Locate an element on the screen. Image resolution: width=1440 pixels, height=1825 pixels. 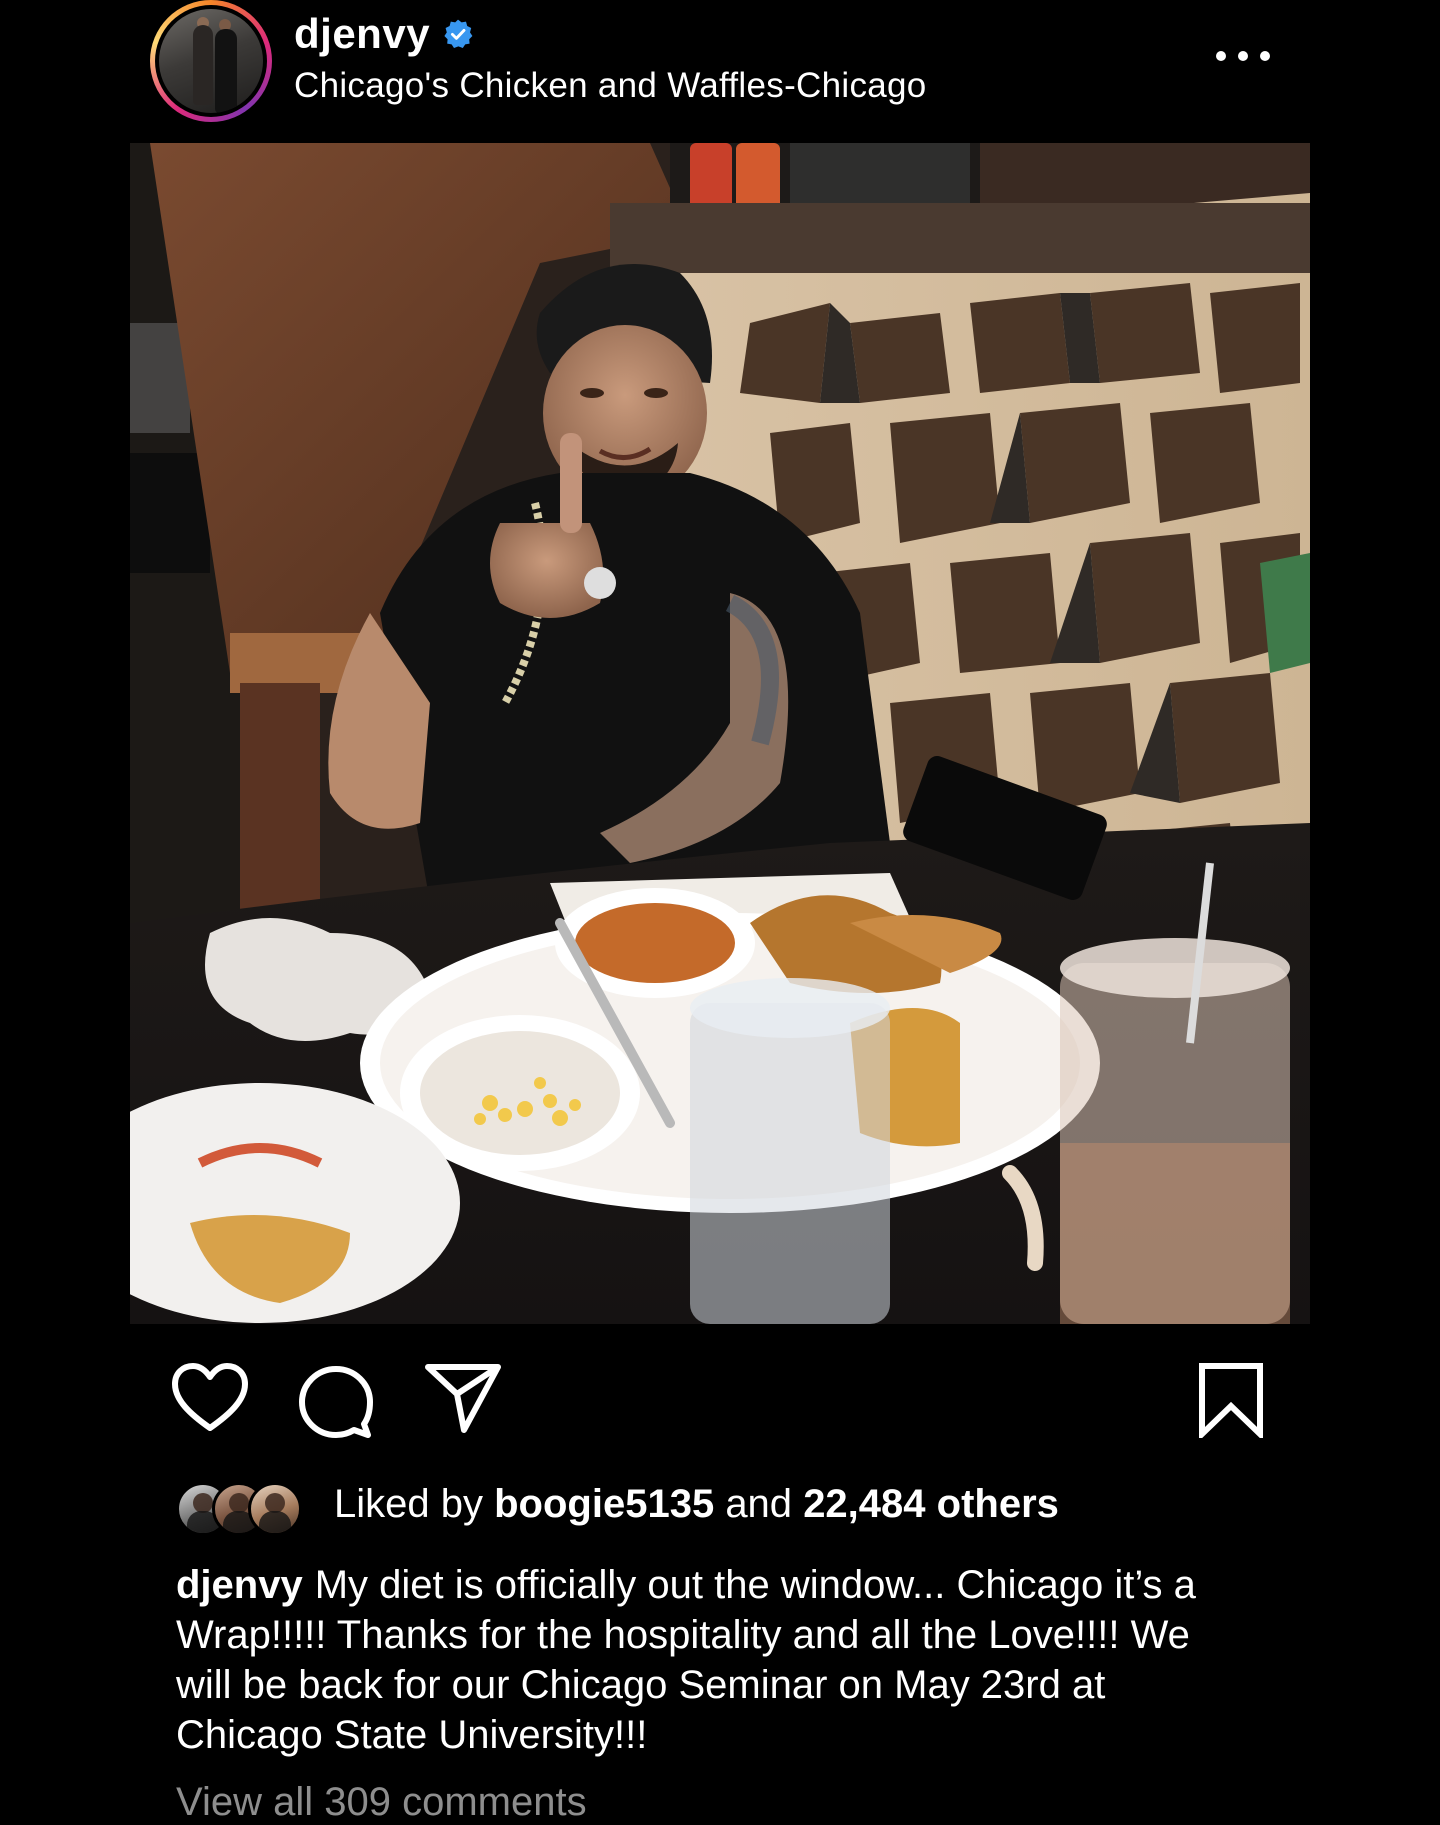
comment-bubble-icon is located at coordinates (336, 1402).